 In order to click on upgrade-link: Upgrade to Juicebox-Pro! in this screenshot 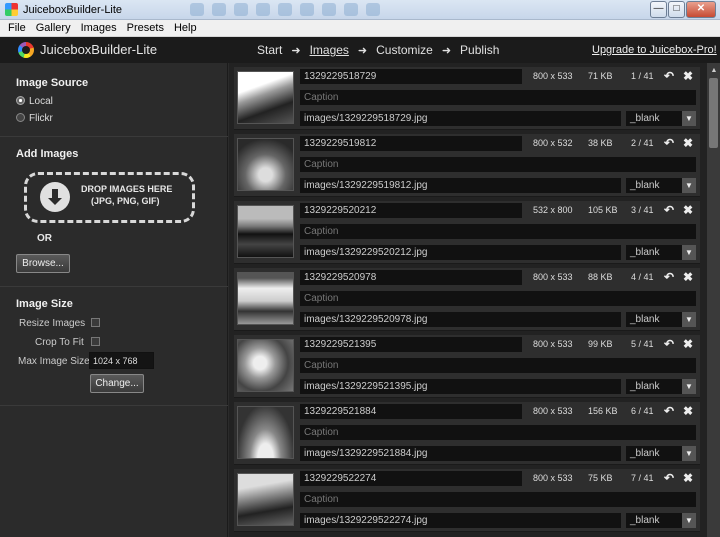, I will do `click(654, 50)`.